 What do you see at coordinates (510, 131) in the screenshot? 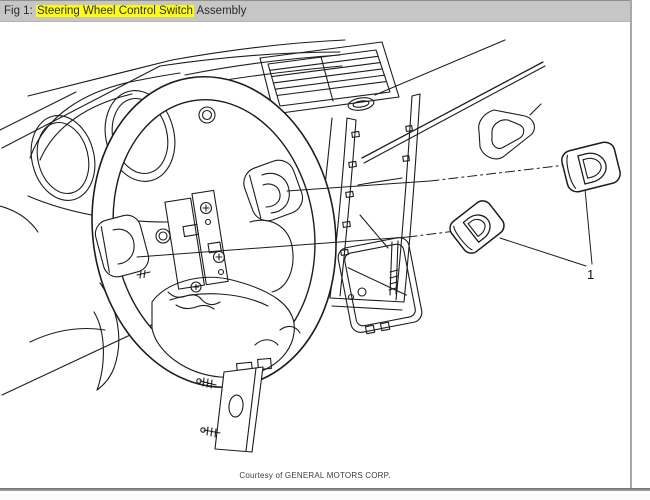
I see `door-handle` at bounding box center [510, 131].